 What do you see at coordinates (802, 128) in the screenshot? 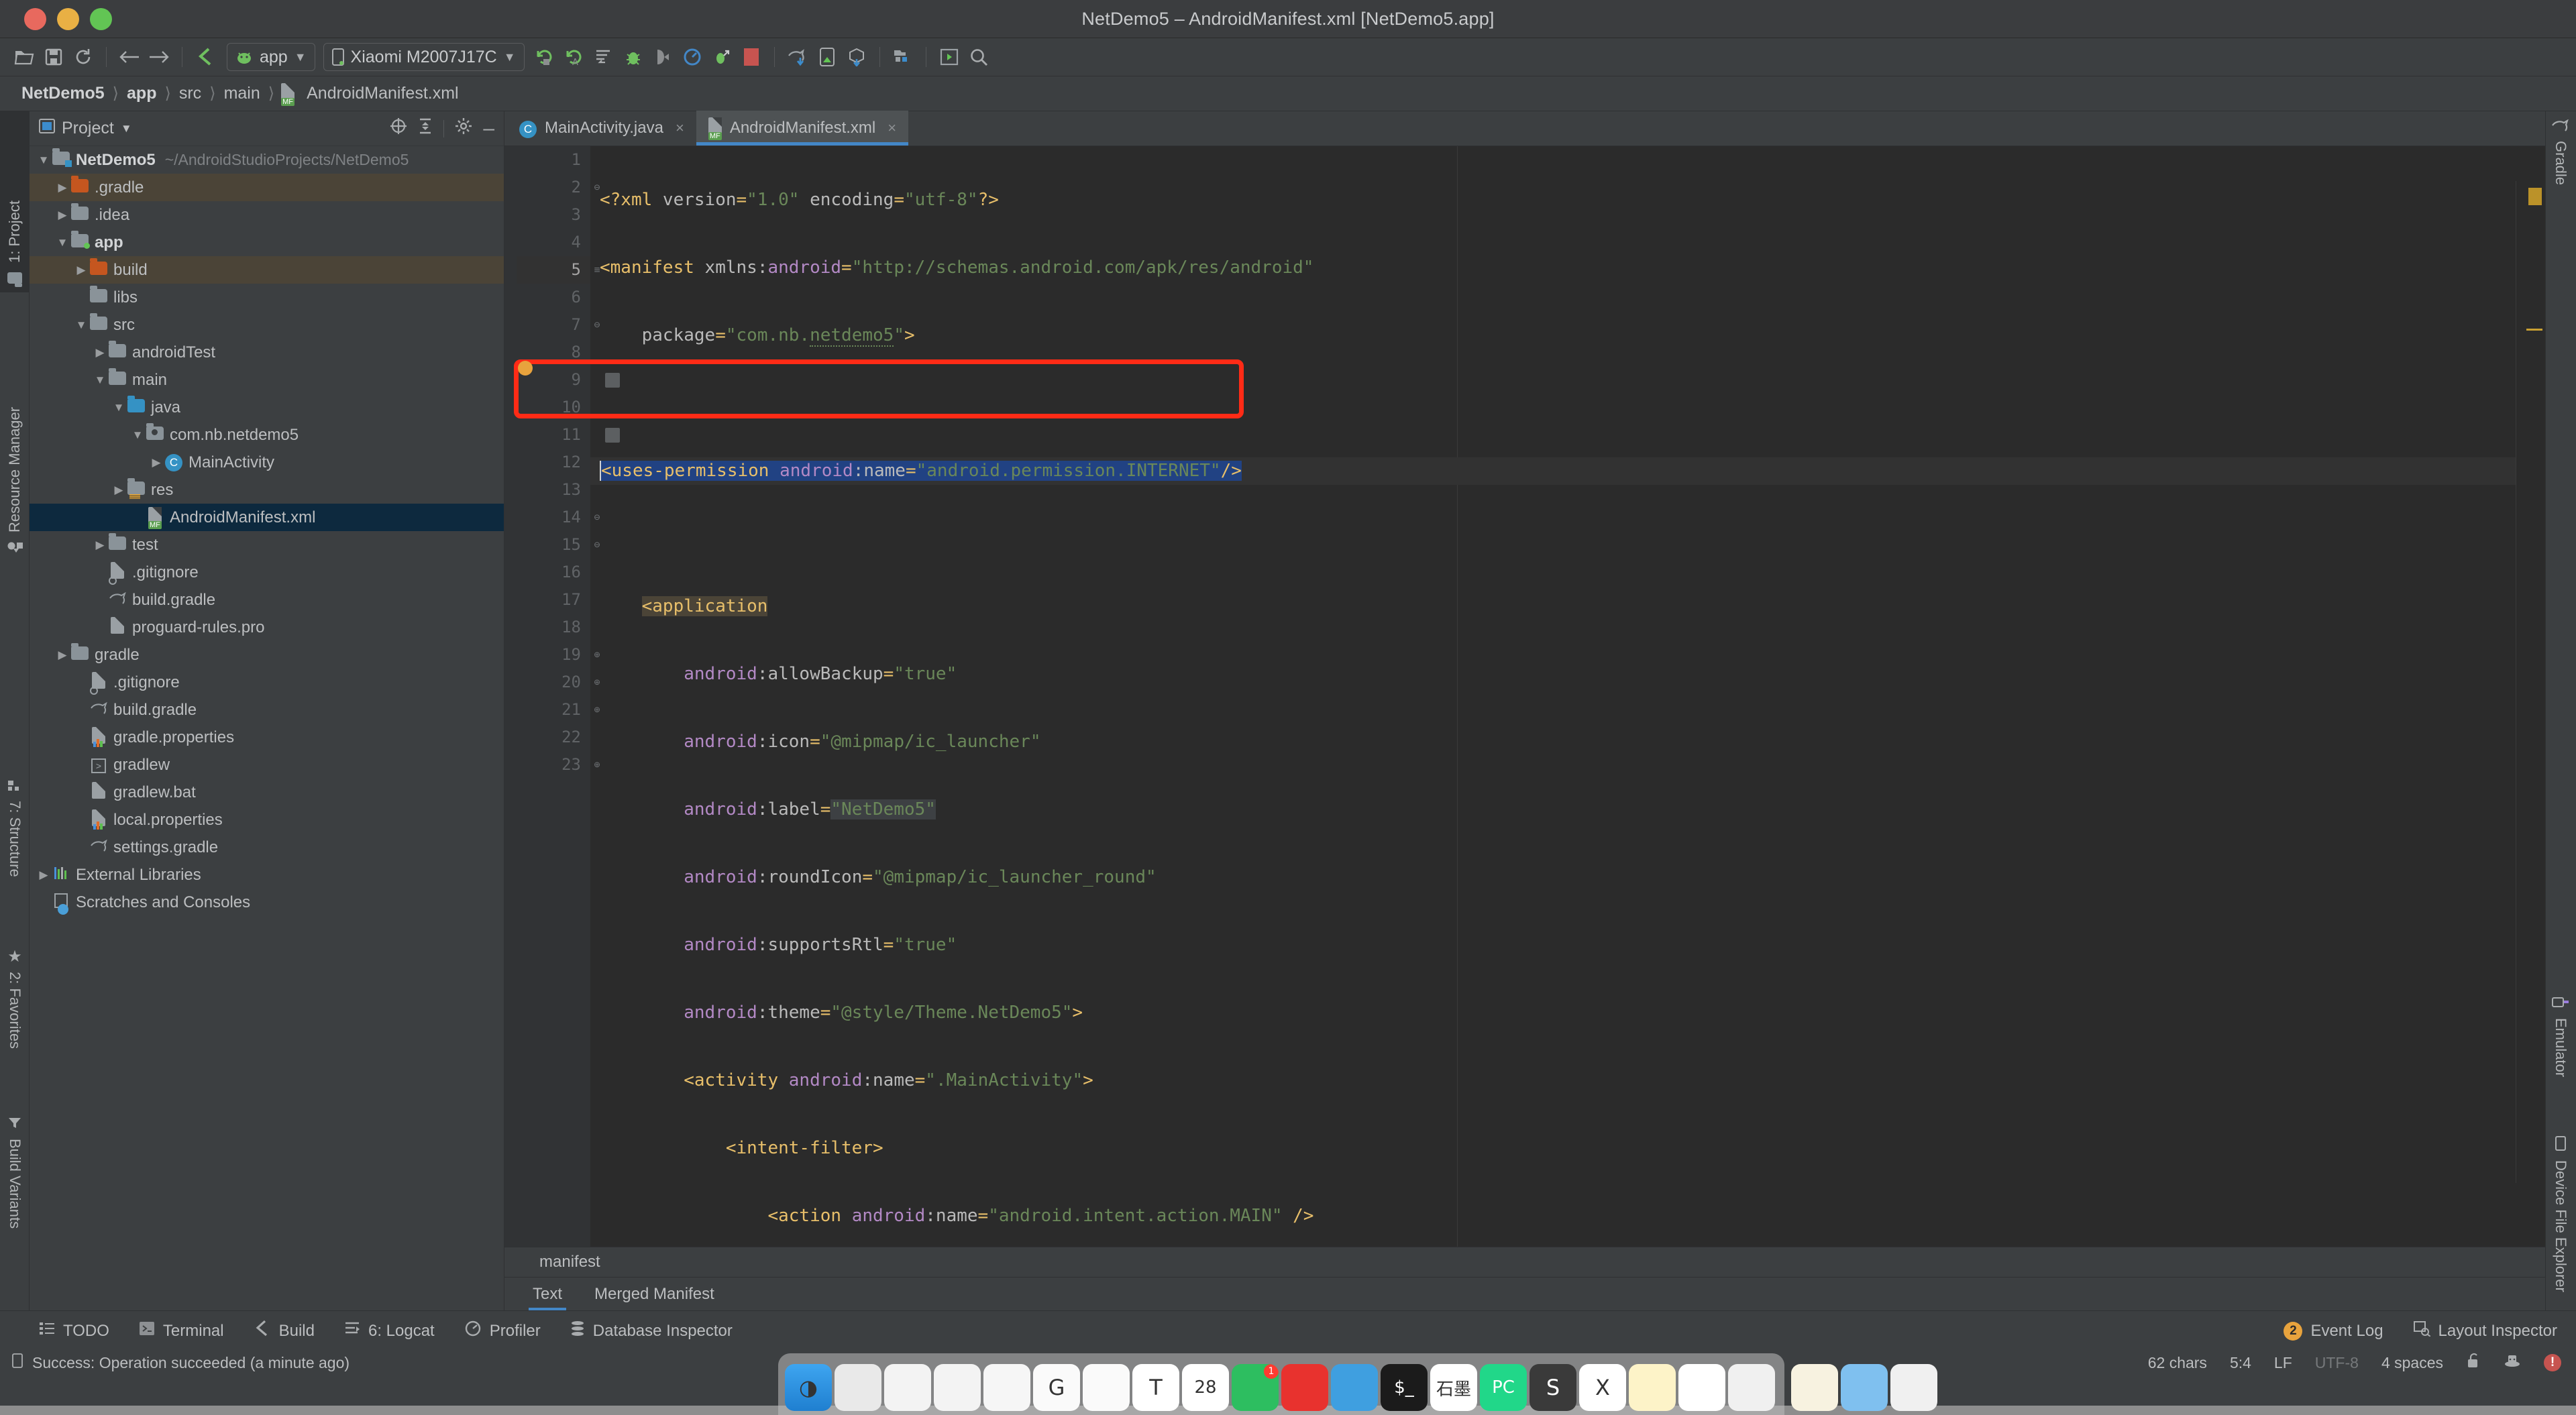
I see `editor-tab-androidmanifest-xml: MF AndroidManifest.xml ×` at bounding box center [802, 128].